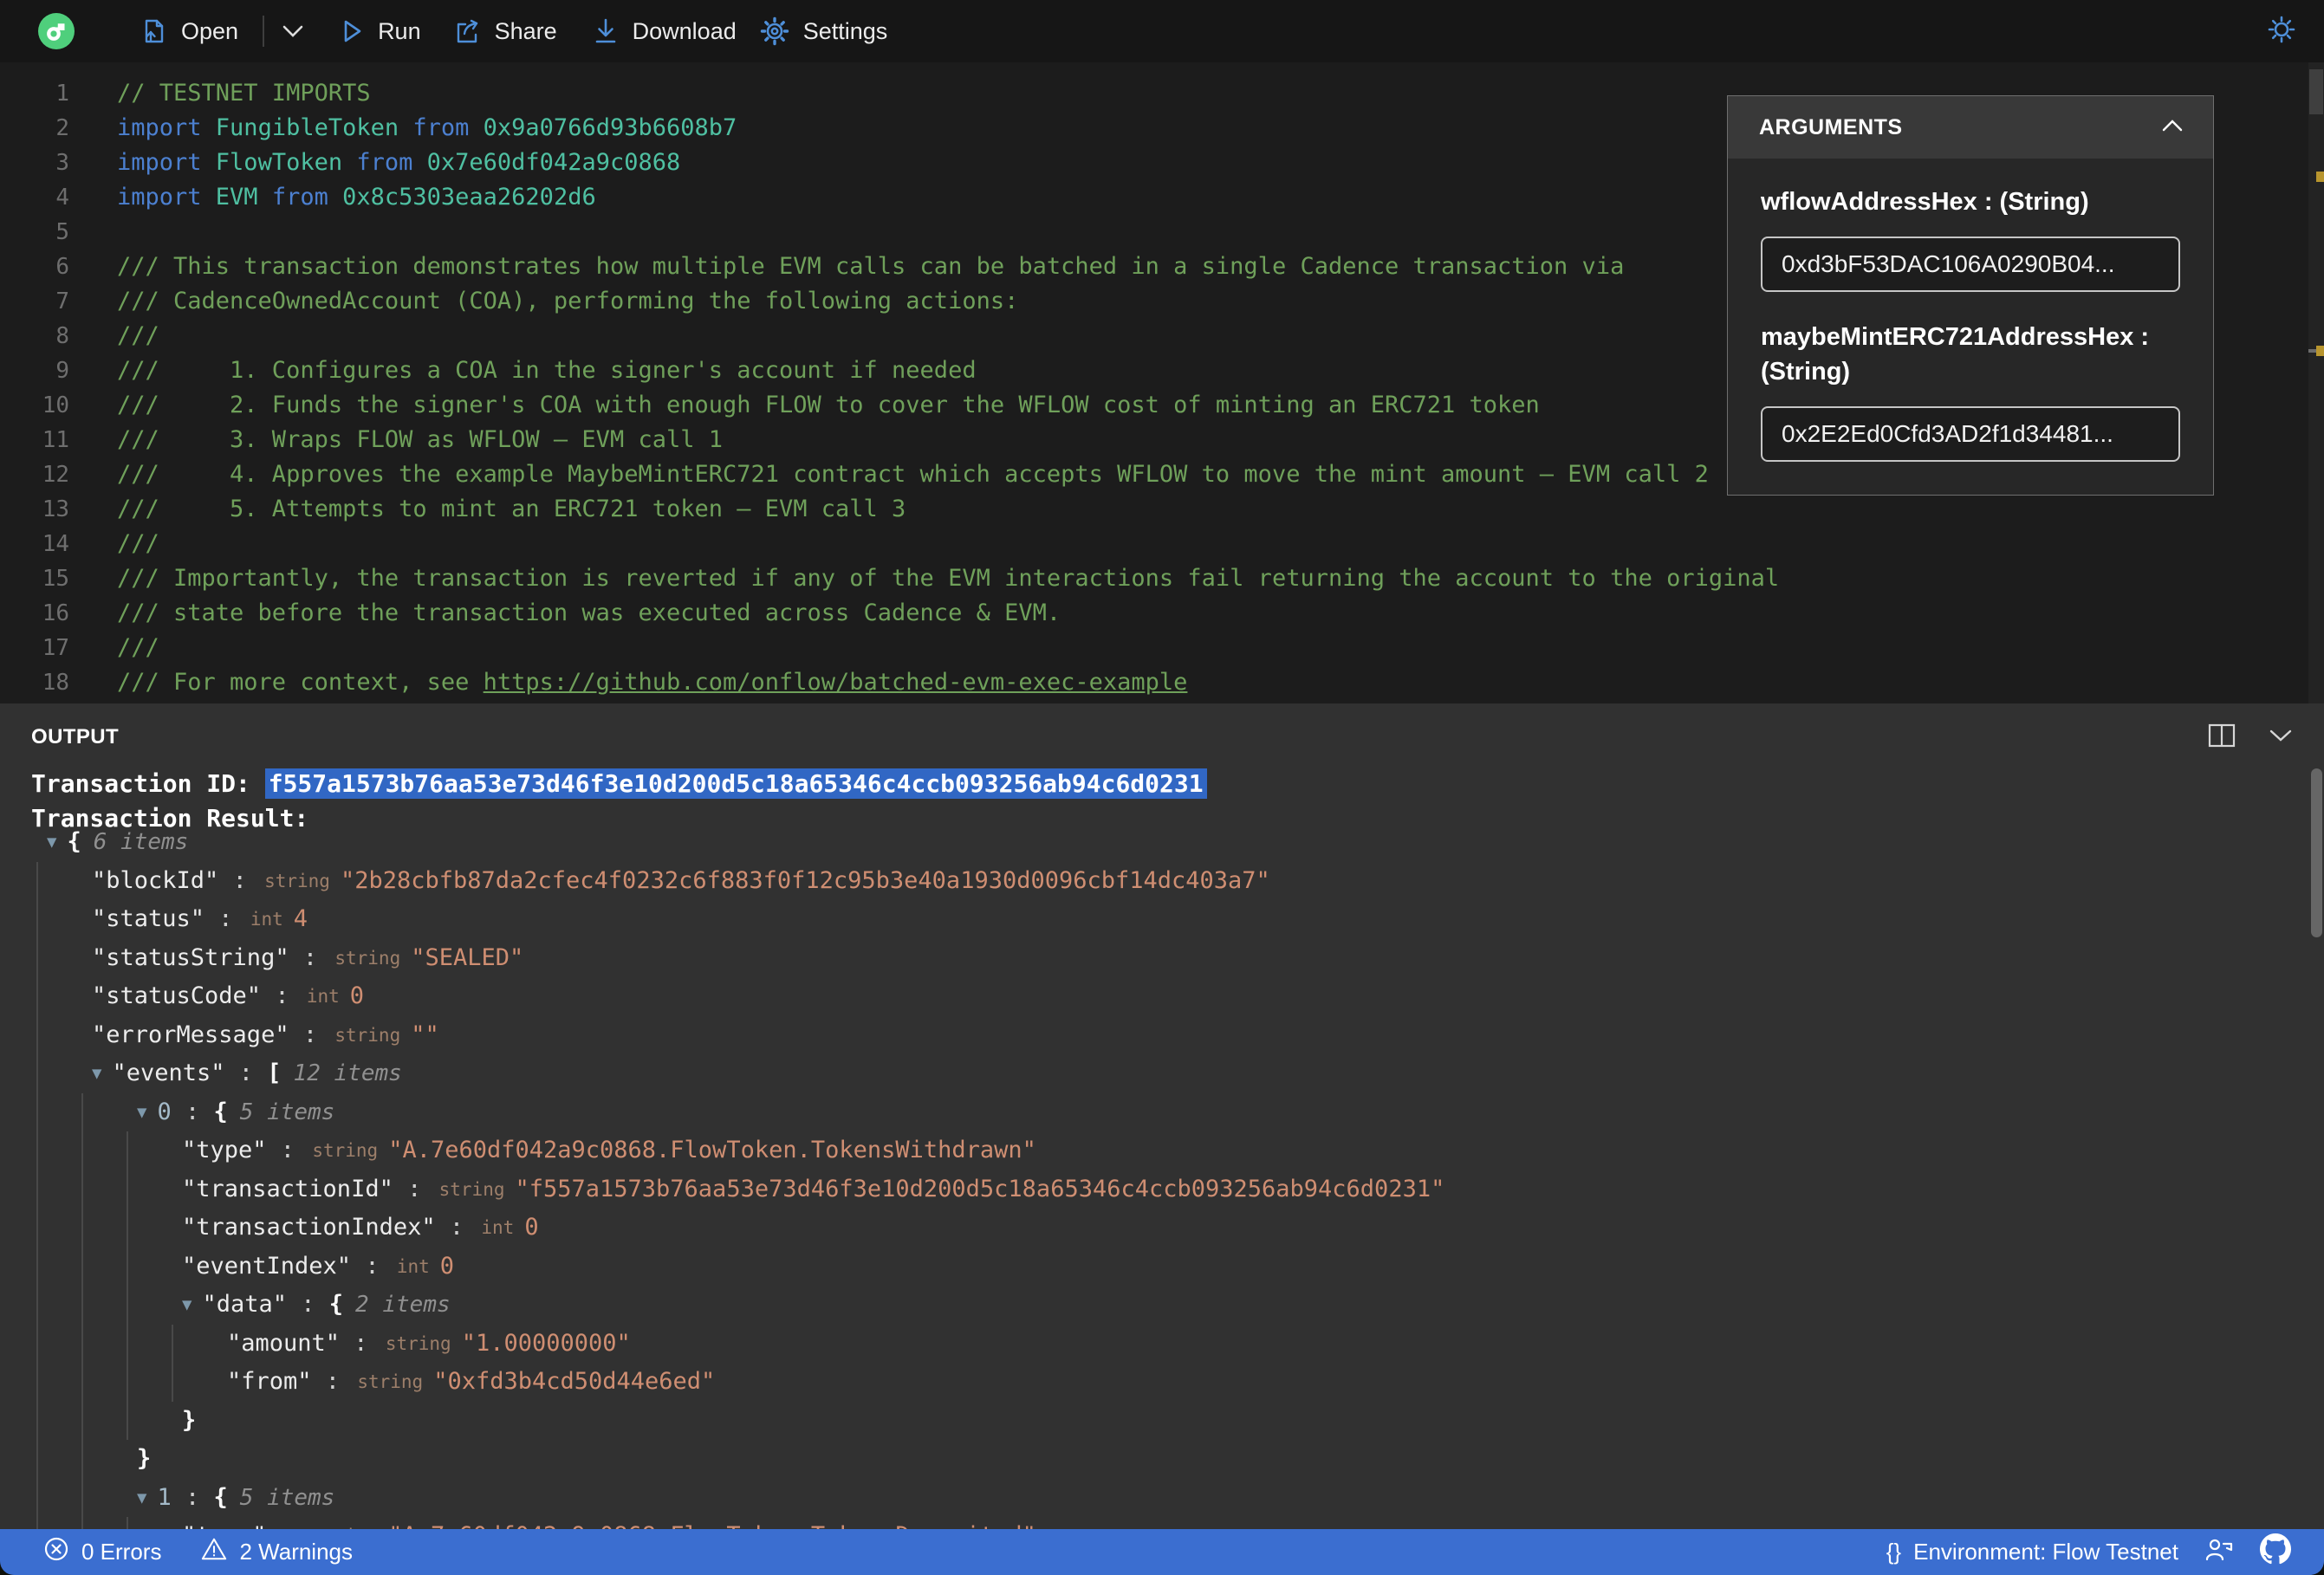  Describe the element at coordinates (2281, 31) in the screenshot. I see `theme-toggle-button` at that location.